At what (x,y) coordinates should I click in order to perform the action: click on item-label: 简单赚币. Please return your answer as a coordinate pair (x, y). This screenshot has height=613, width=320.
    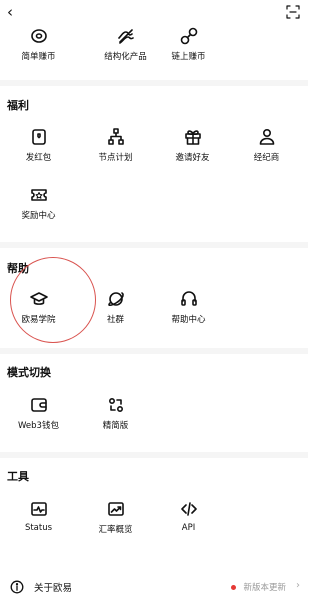
    Looking at the image, I should click on (38, 57).